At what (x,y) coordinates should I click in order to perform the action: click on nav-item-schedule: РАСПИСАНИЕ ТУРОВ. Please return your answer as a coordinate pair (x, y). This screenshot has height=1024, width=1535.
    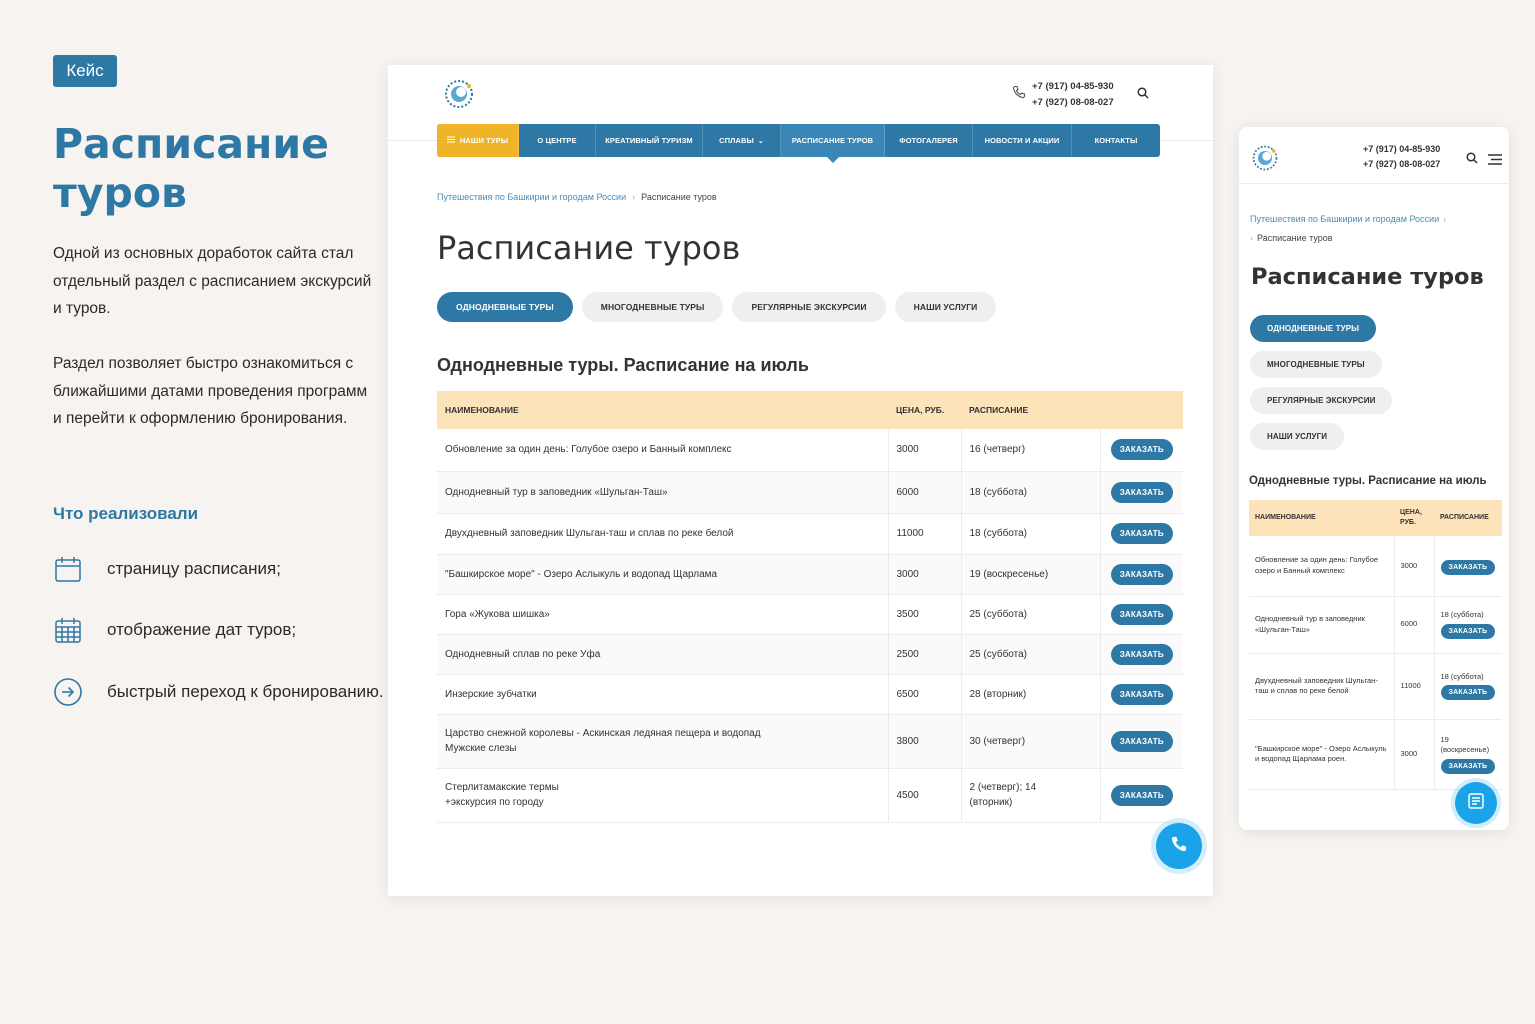
    Looking at the image, I should click on (833, 143).